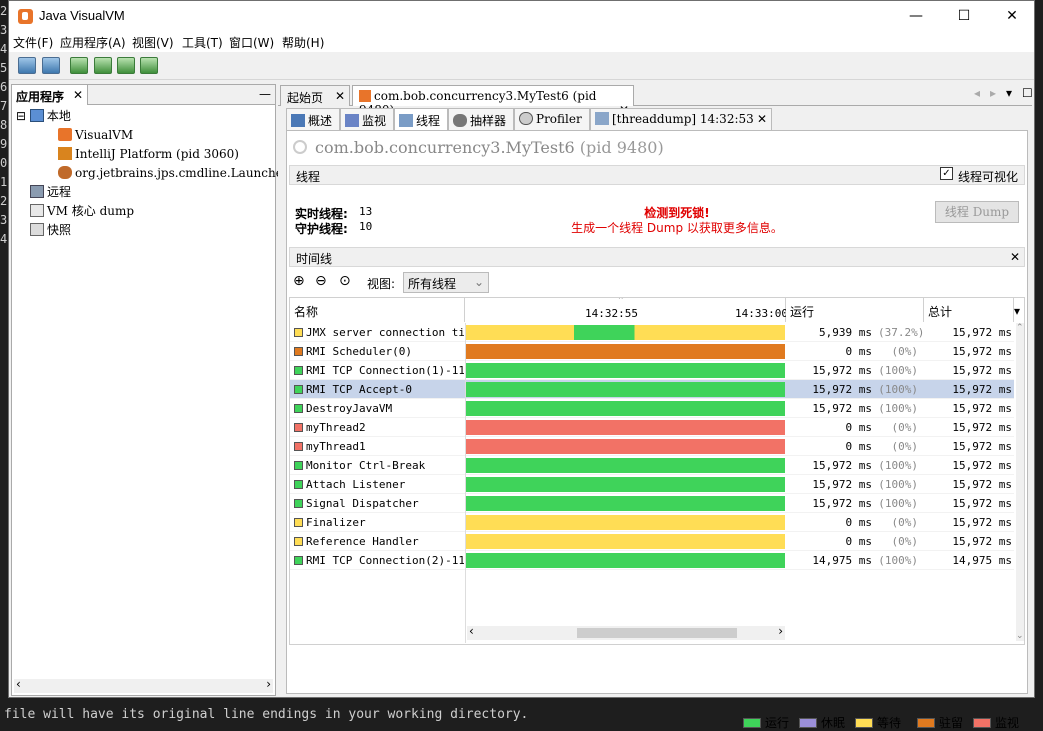  Describe the element at coordinates (321, 281) in the screenshot. I see `zoom-out-icon: ⊖` at that location.